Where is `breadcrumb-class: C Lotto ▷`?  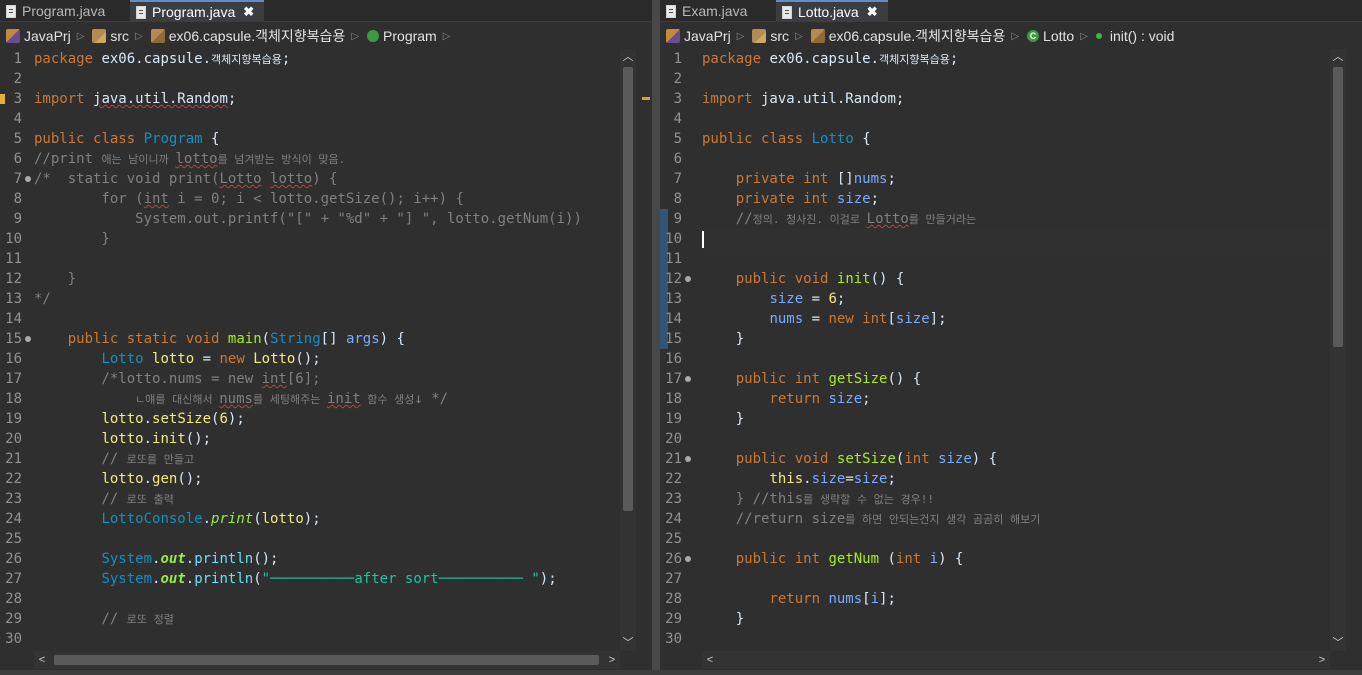
breadcrumb-class: C Lotto ▷ is located at coordinates (1057, 36).